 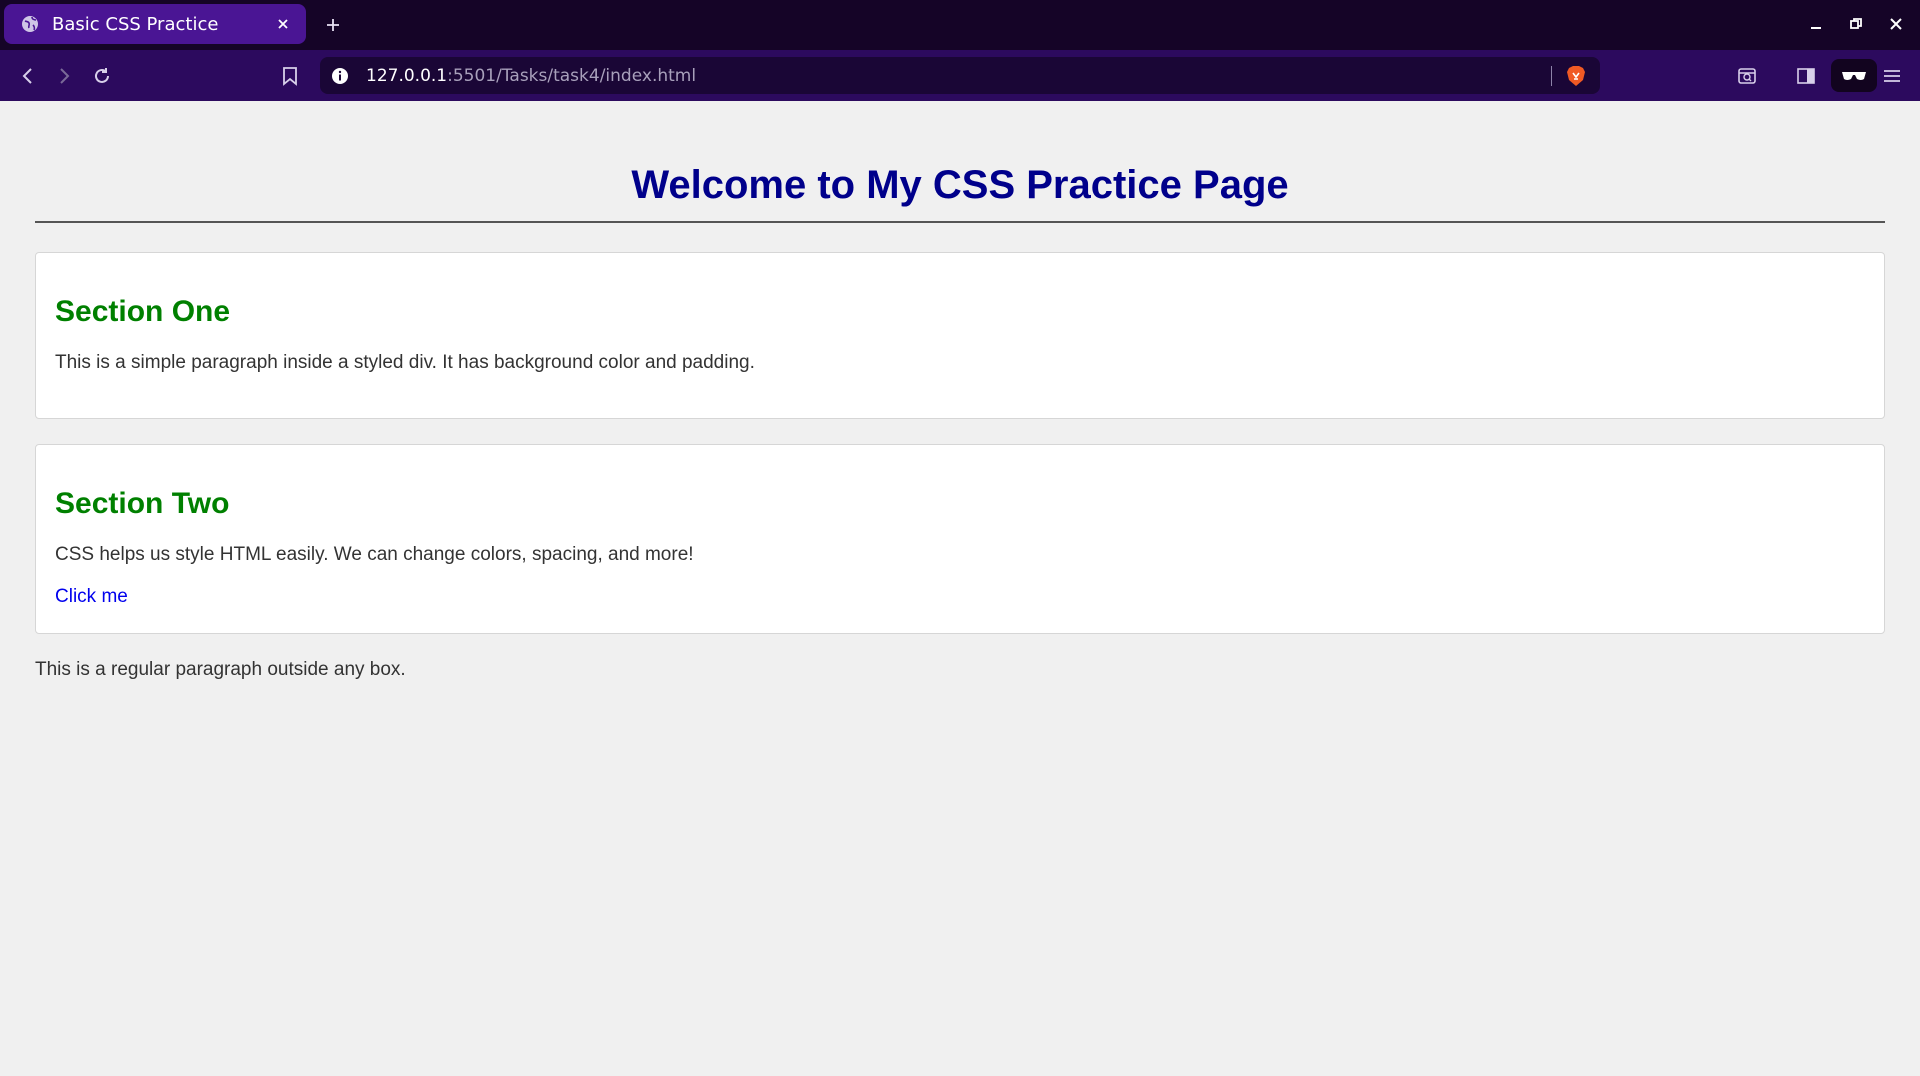 I want to click on url-path: :5501/Tasks/task4/index.html, so click(x=572, y=75).